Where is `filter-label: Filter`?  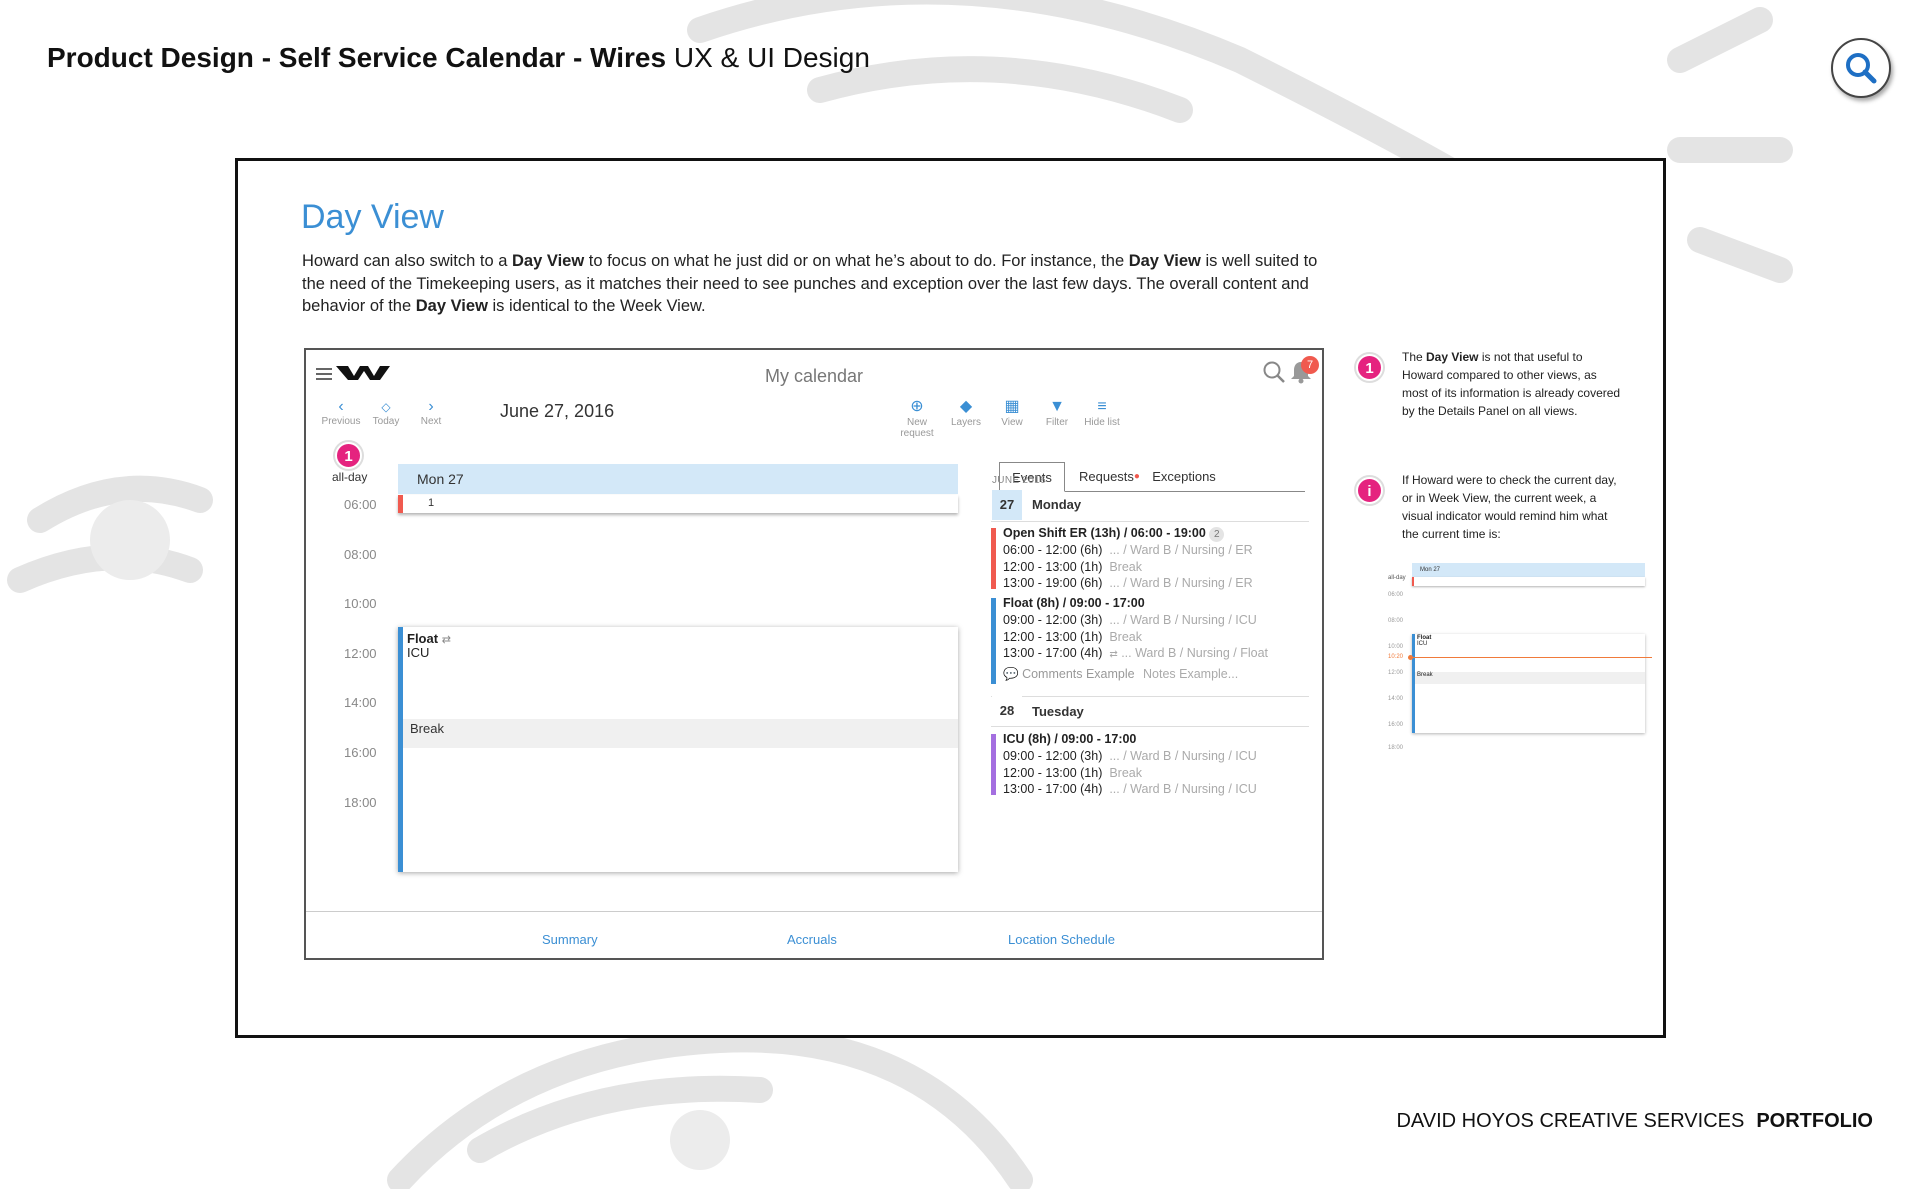 filter-label: Filter is located at coordinates (1057, 422).